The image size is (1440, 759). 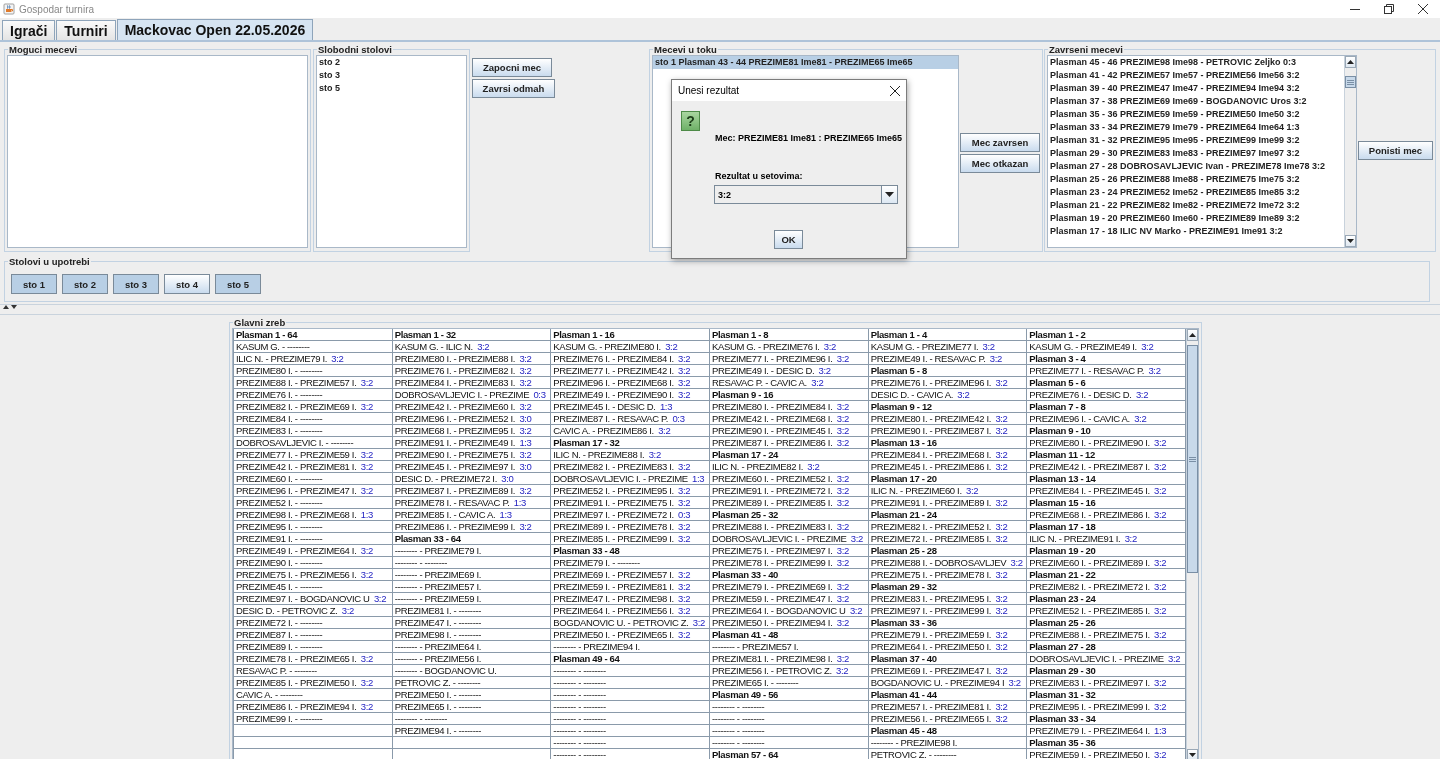 I want to click on table-cell: PREZIME82 I. - PREZIME72 I. 3:2, so click(x=1106, y=587).